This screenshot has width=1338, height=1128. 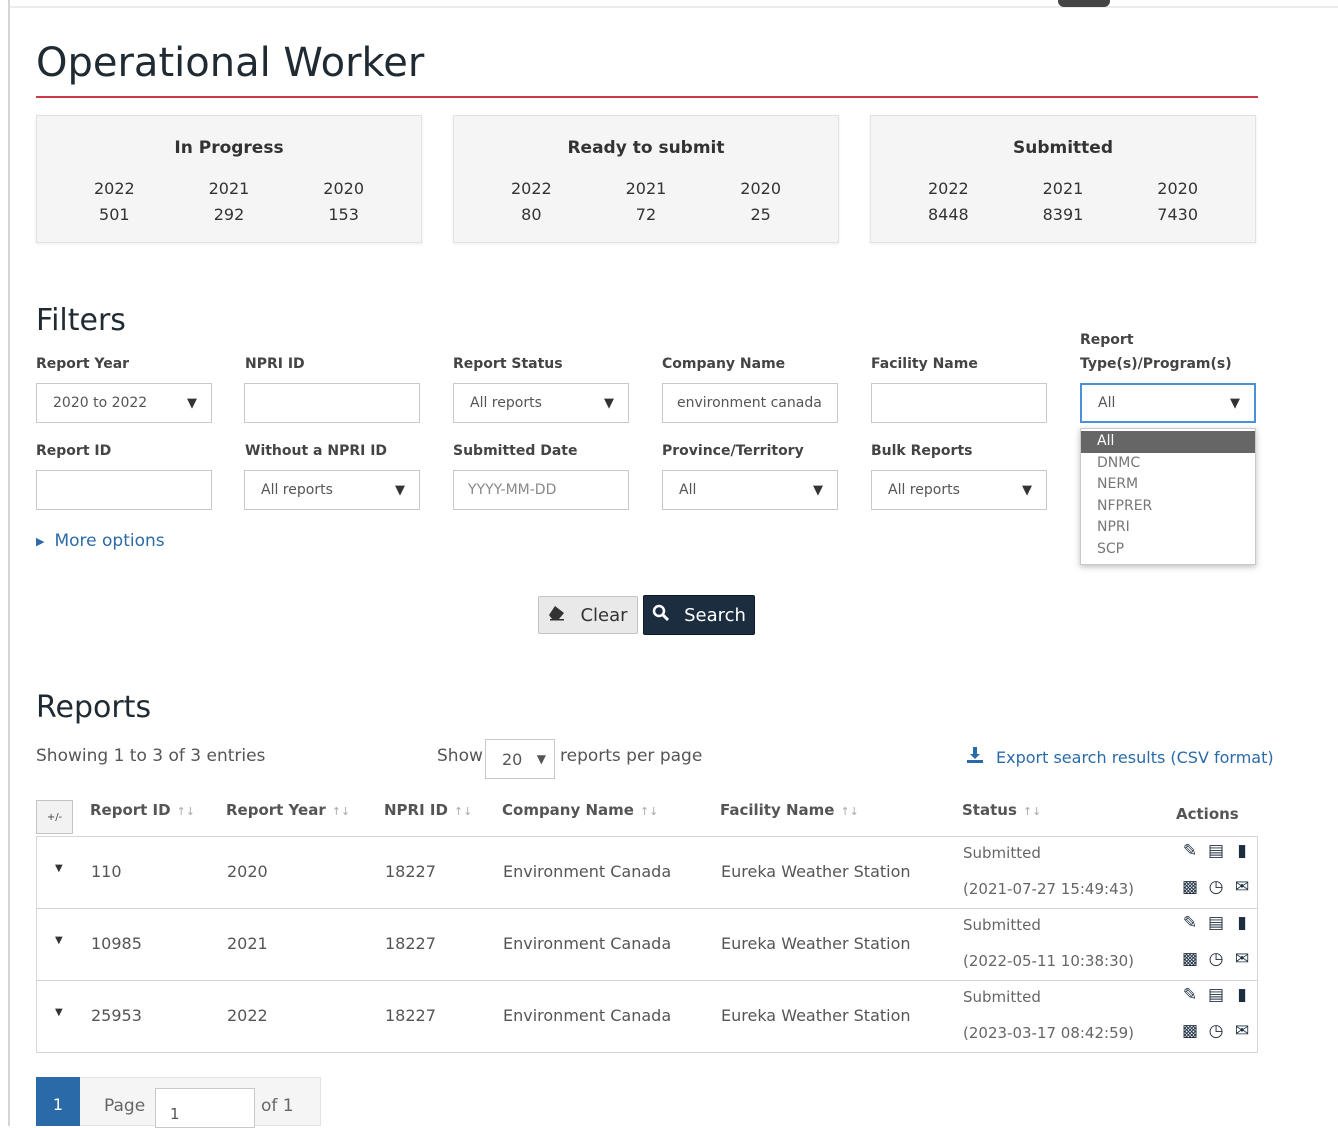 I want to click on per-page-select: 20 ▼, so click(x=520, y=759).